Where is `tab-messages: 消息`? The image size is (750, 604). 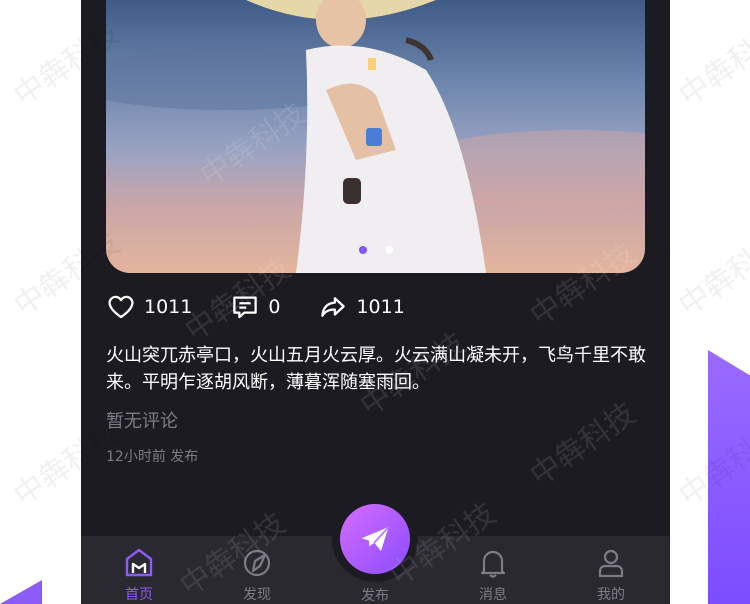 tab-messages: 消息 is located at coordinates (493, 570).